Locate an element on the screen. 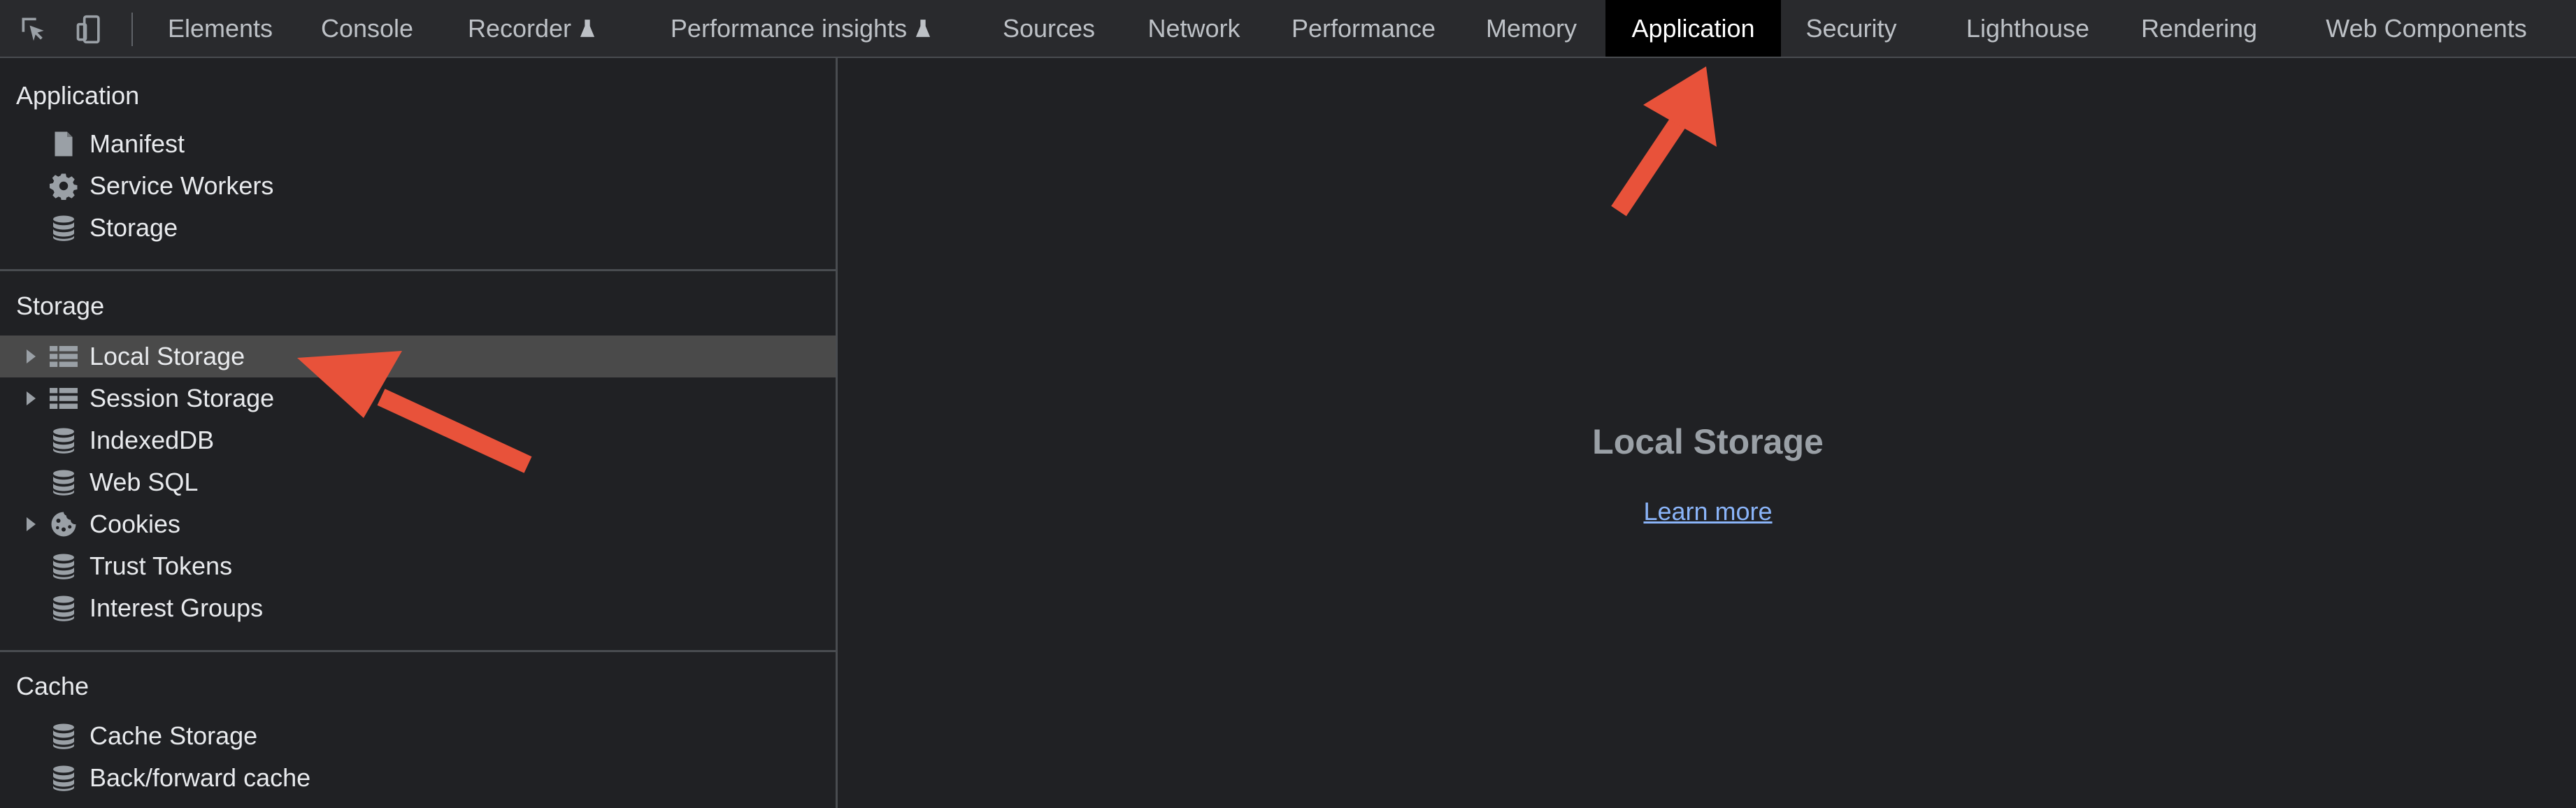  sidebar-item-manifest: Manifest is located at coordinates (418, 144).